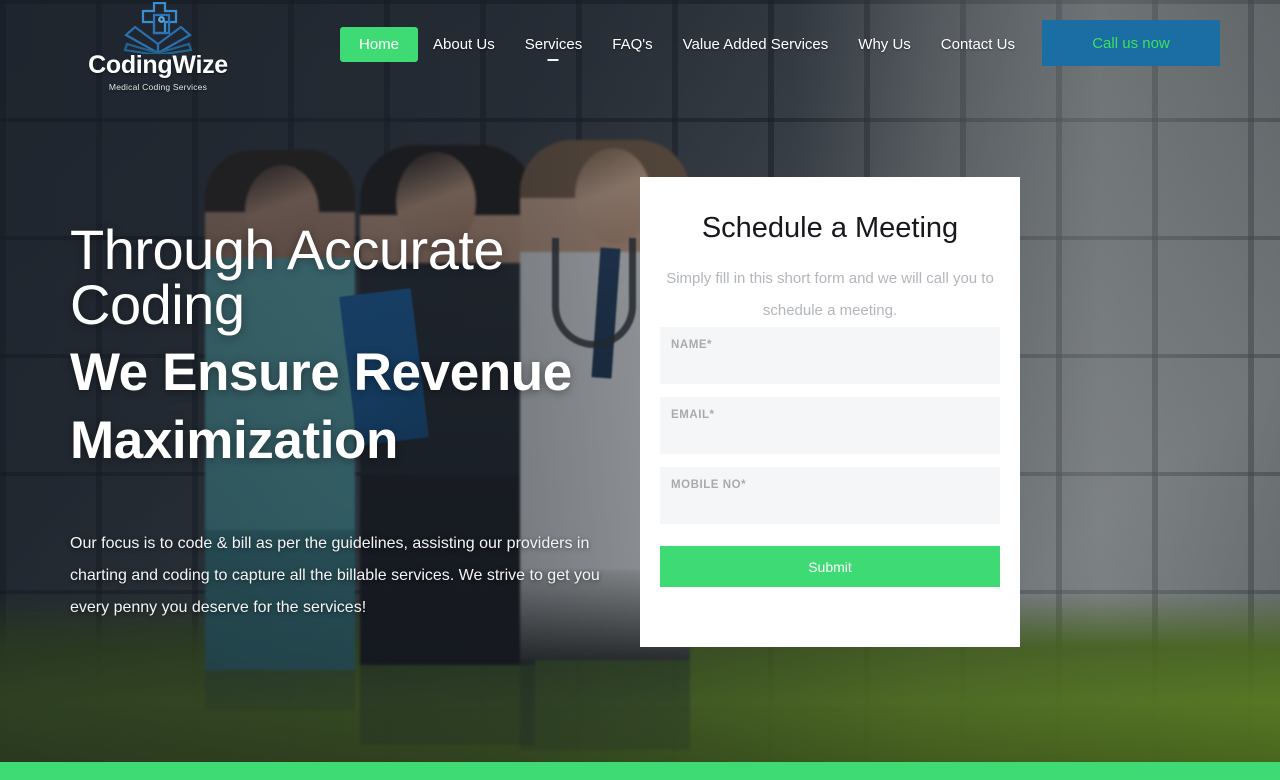 The width and height of the screenshot is (1280, 780). I want to click on nav-item-home: Home, so click(379, 44).